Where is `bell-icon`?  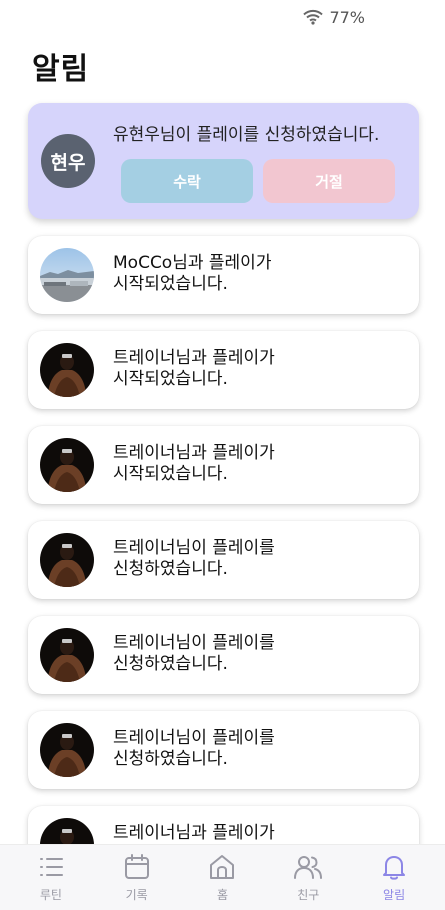
bell-icon is located at coordinates (394, 868).